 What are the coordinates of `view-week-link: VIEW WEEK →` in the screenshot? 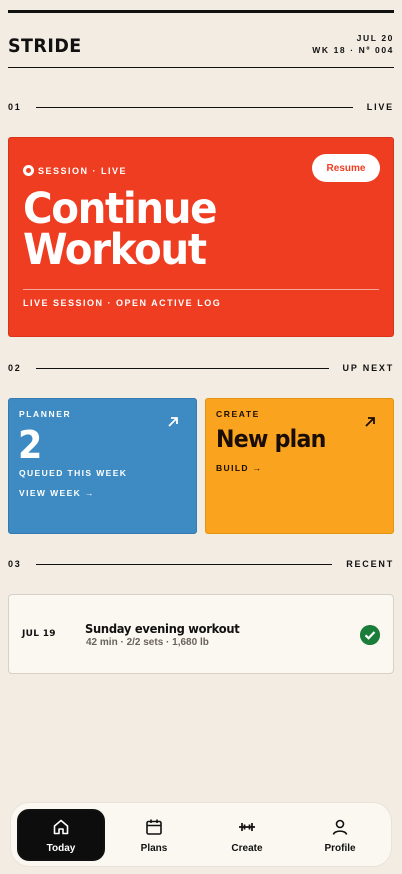 It's located at (57, 493).